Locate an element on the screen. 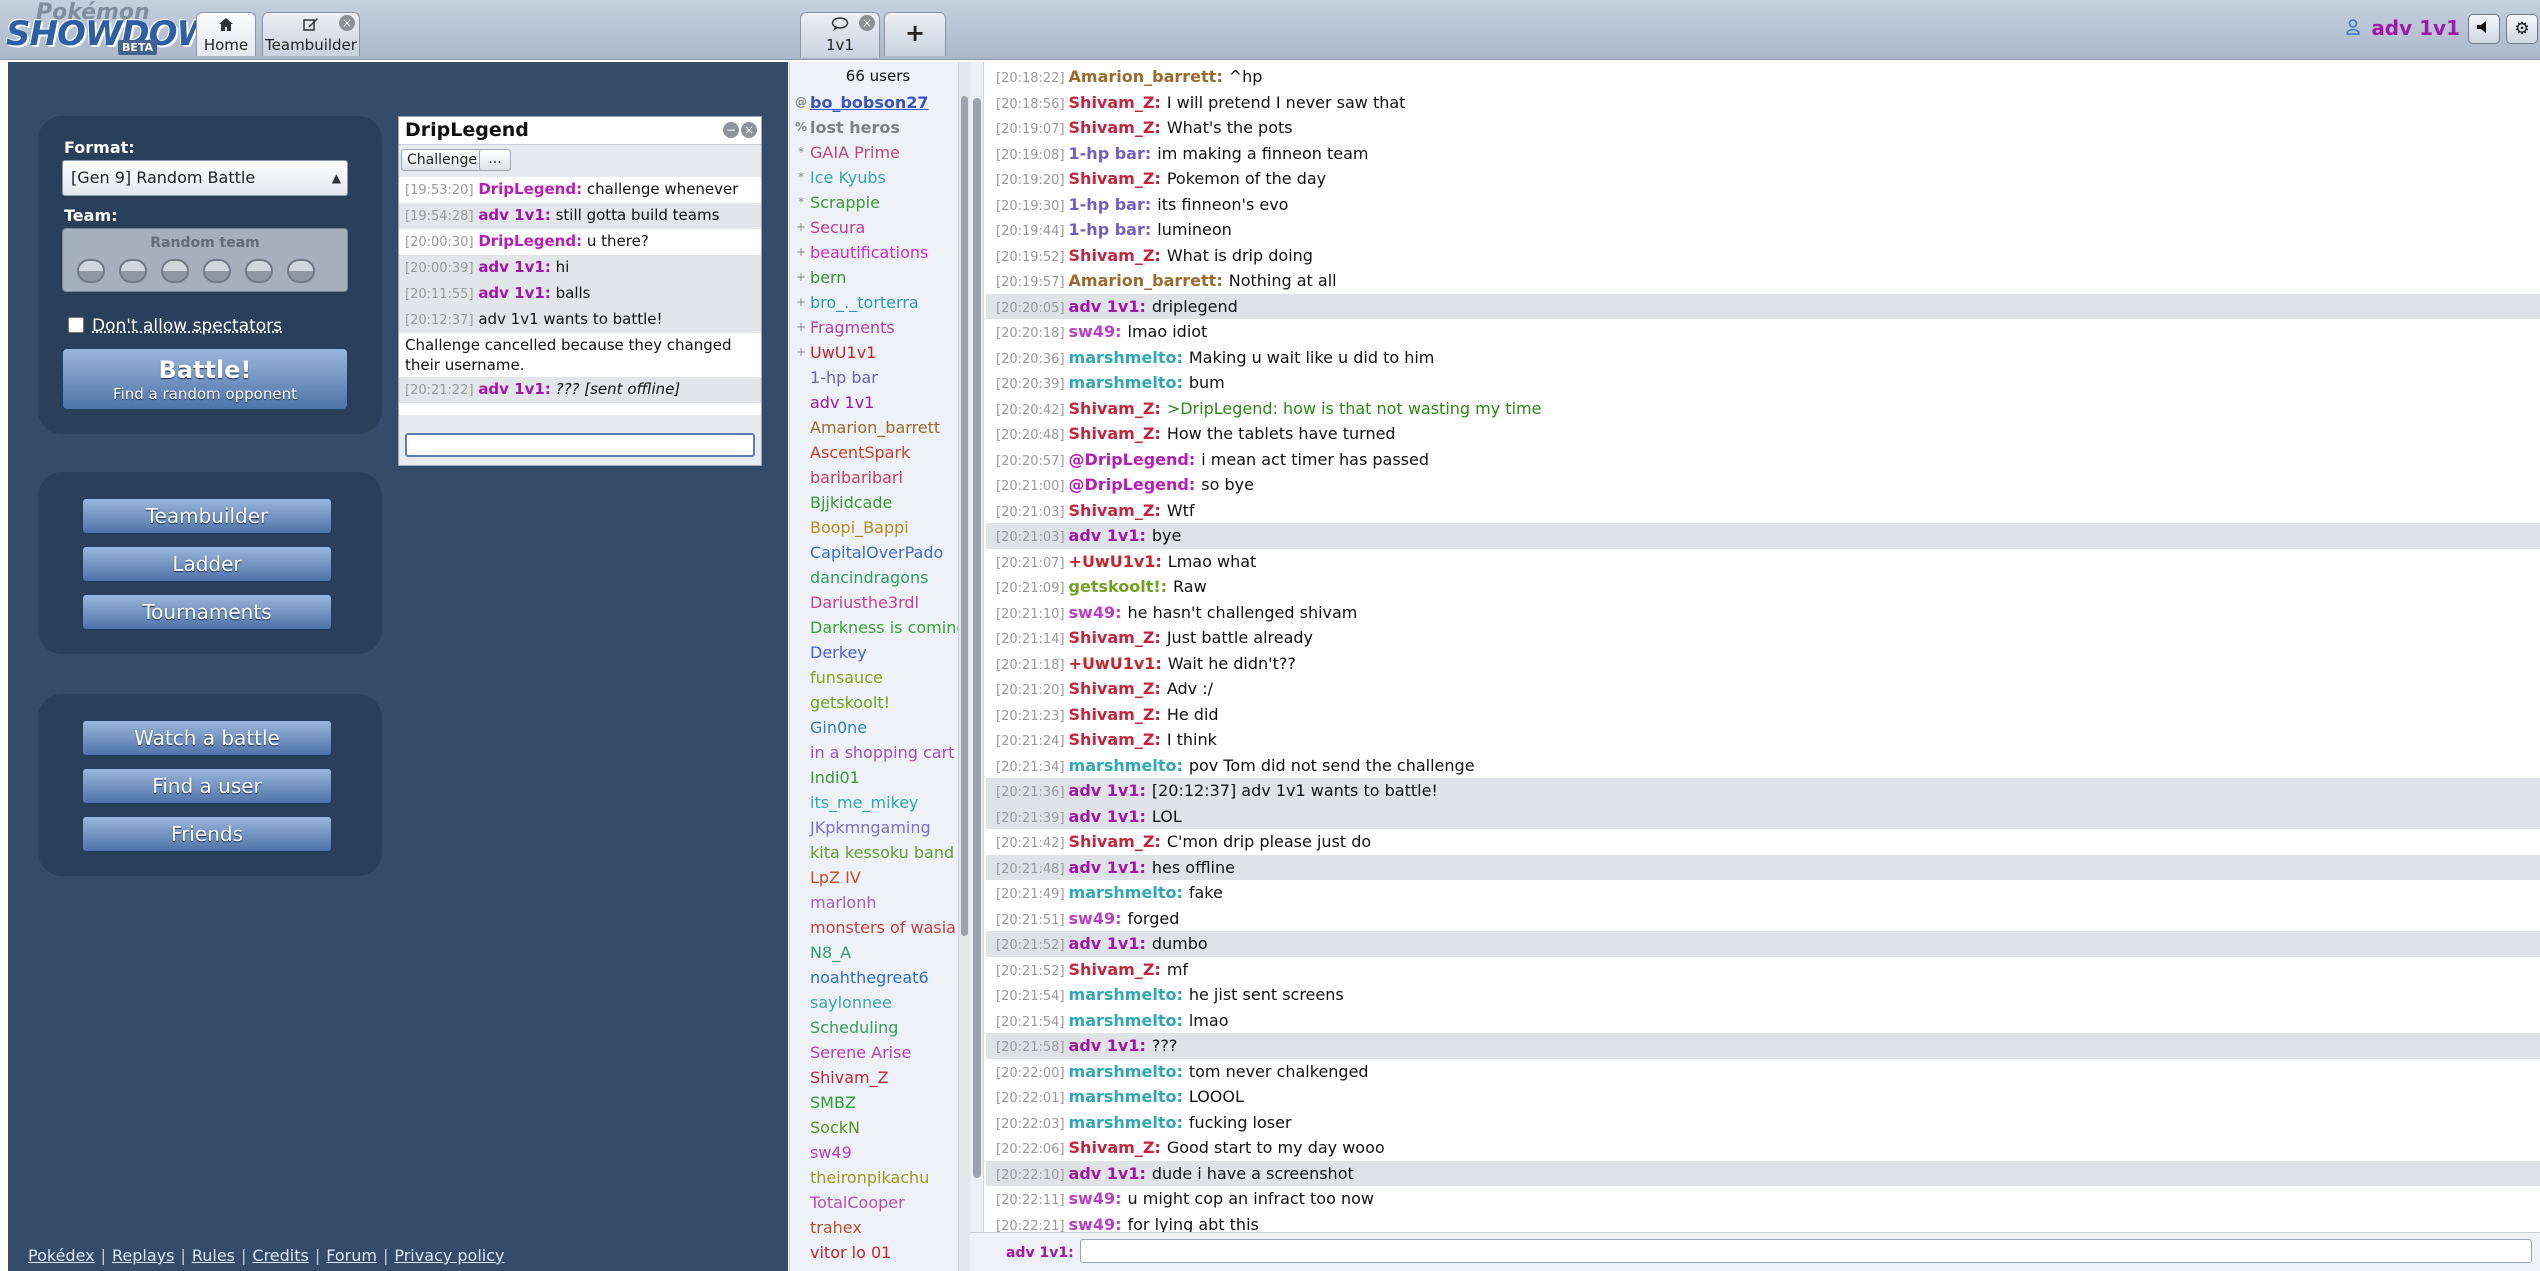 The height and width of the screenshot is (1271, 2540). pm-titlebar: DripLegend − × is located at coordinates (580, 131).